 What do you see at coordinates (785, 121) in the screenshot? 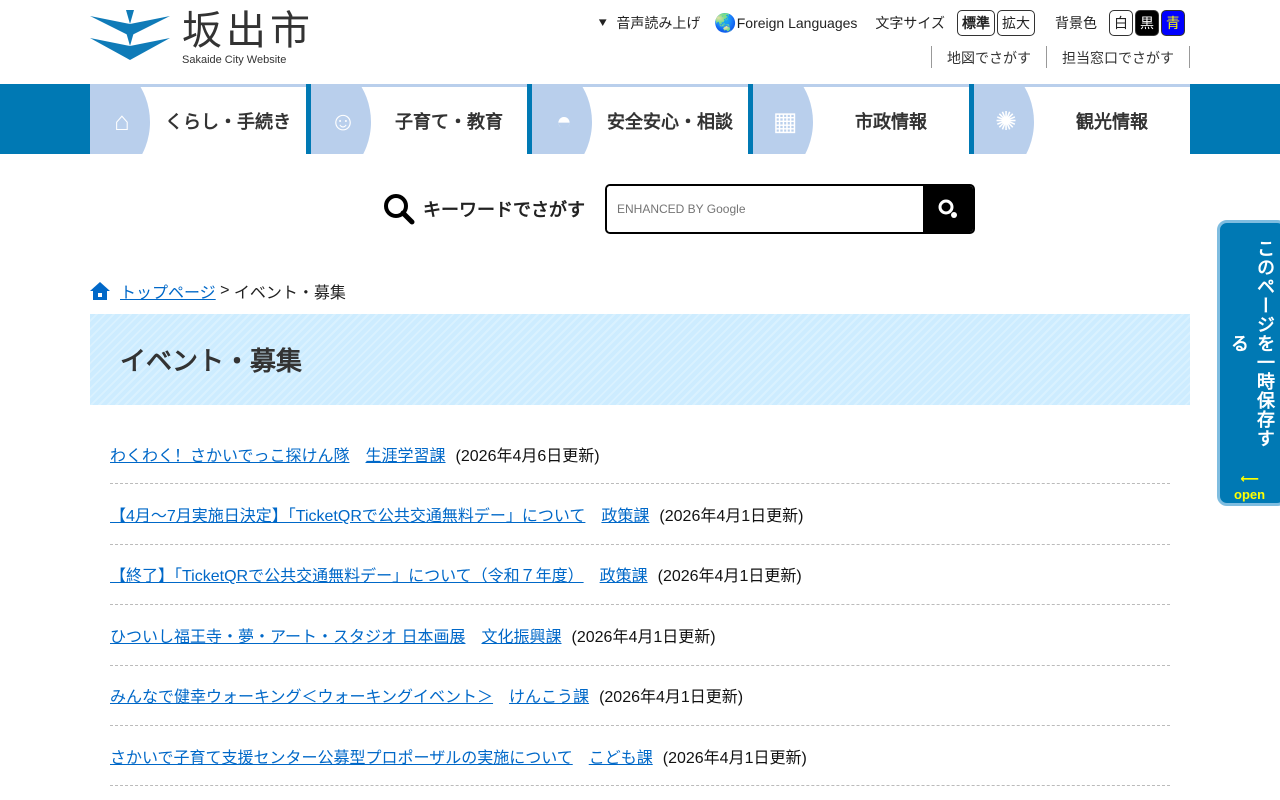
I see `building-icon: ▦` at bounding box center [785, 121].